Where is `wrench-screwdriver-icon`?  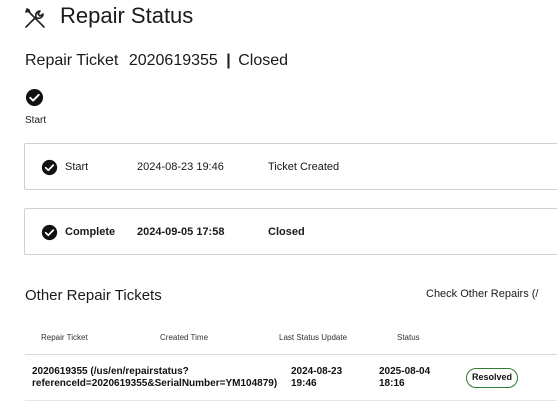 wrench-screwdriver-icon is located at coordinates (35, 18).